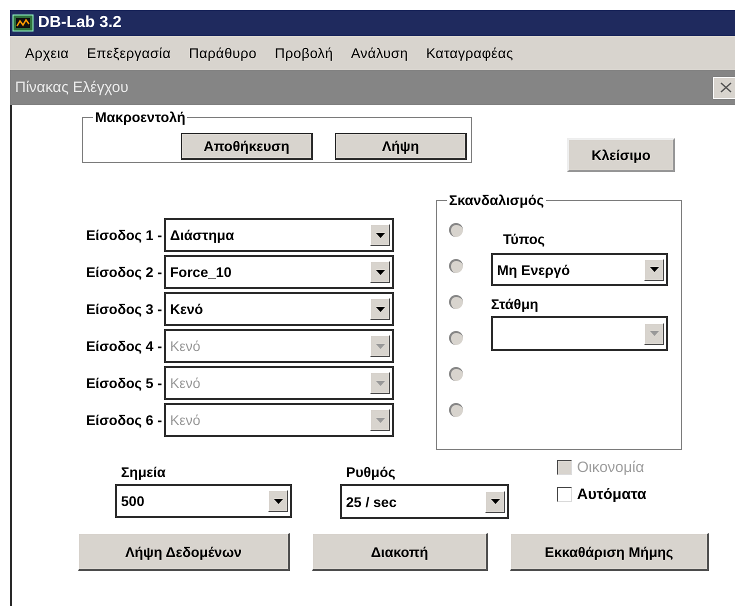 This screenshot has height=606, width=735. What do you see at coordinates (579, 269) in the screenshot?
I see `dropdown: Μη Ενεργό` at bounding box center [579, 269].